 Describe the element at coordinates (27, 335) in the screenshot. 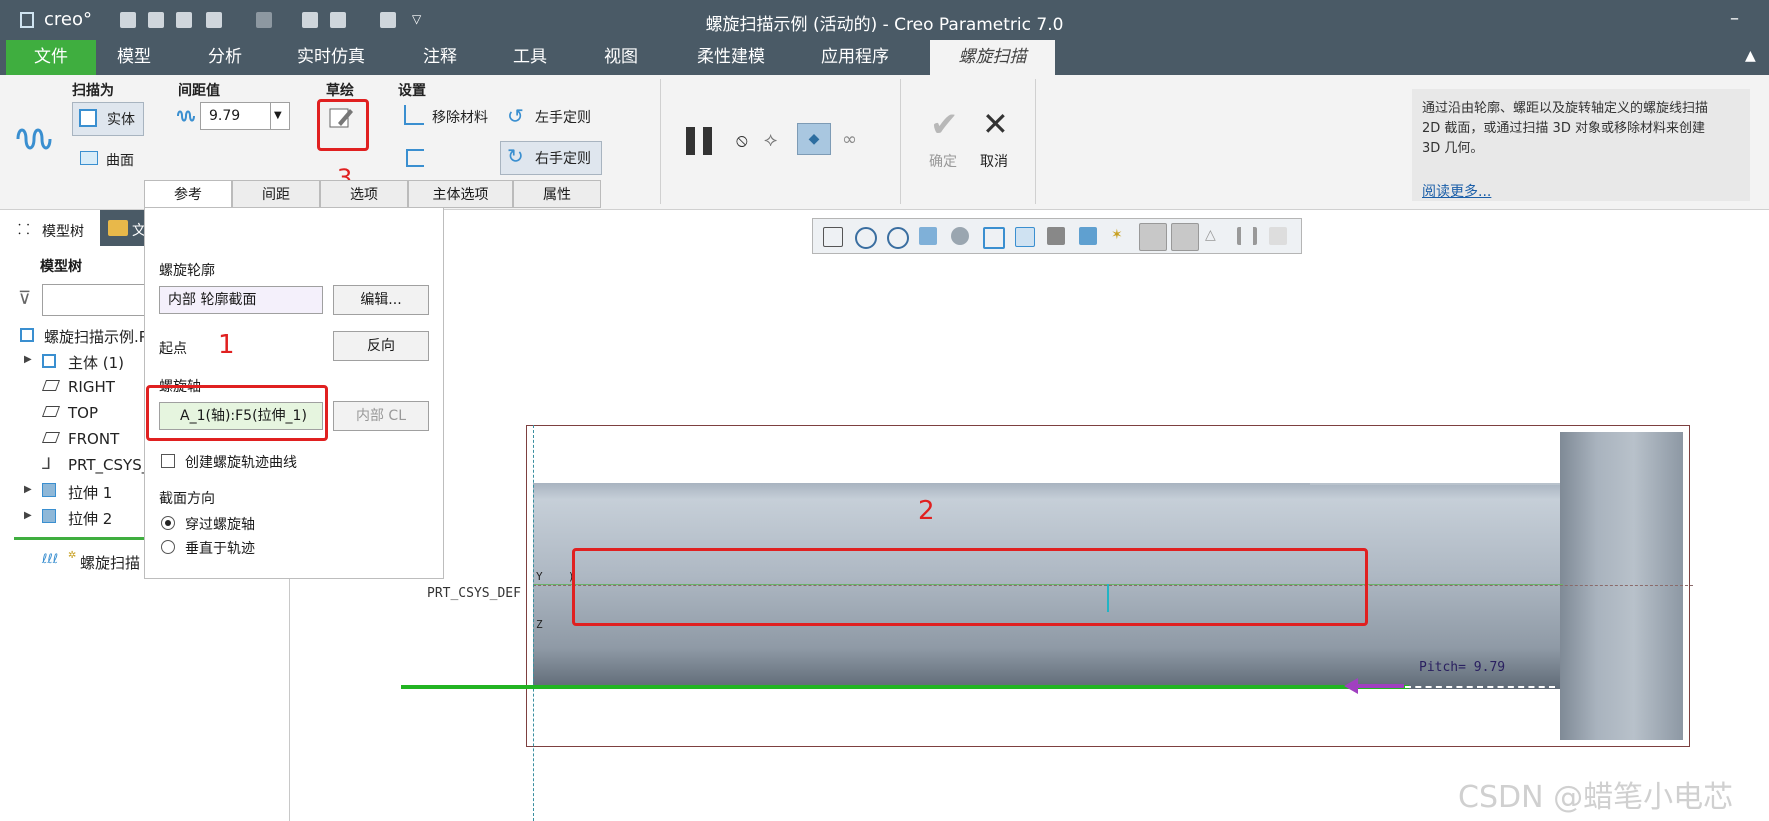

I see `part-icon` at that location.